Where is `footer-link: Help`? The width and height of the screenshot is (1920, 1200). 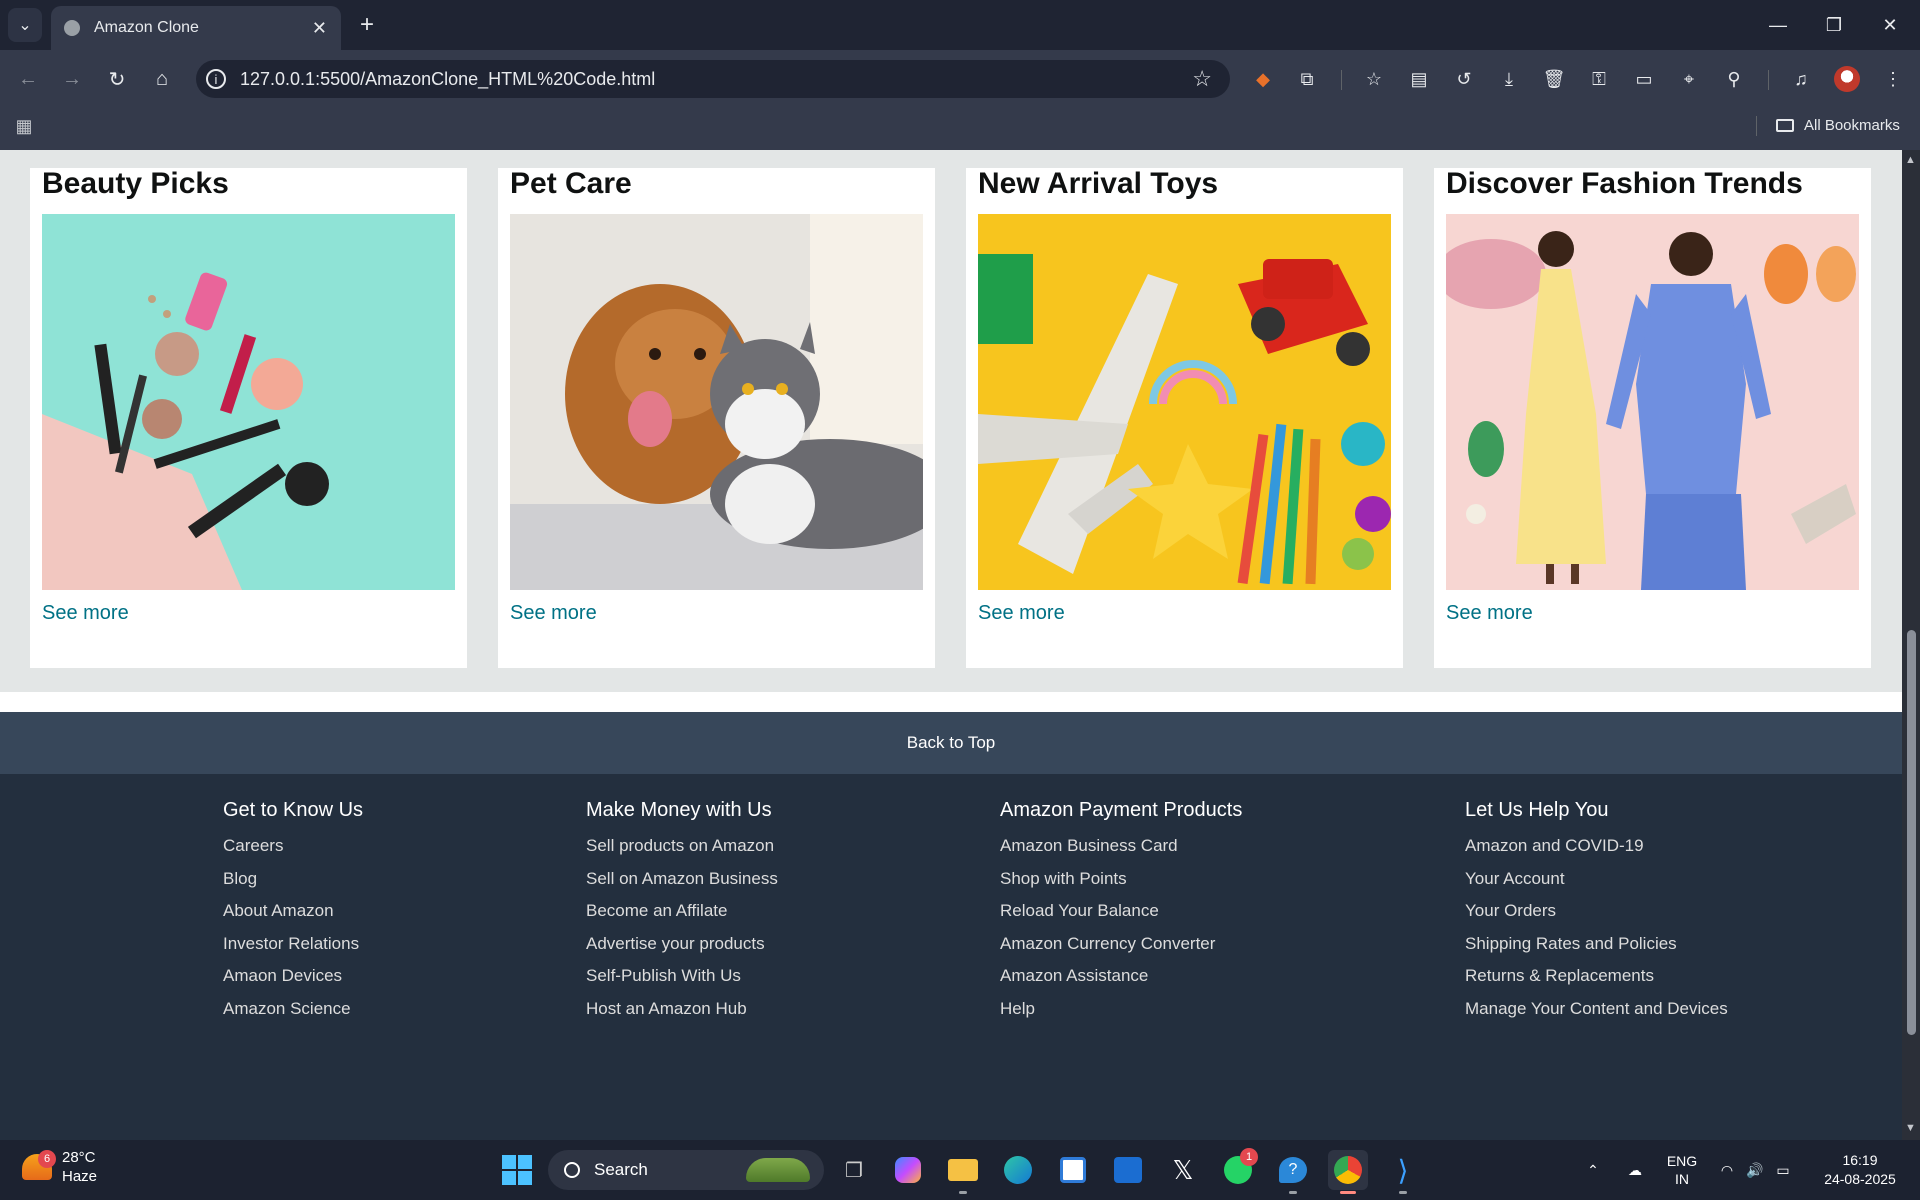
footer-link: Help is located at coordinates (1121, 1009).